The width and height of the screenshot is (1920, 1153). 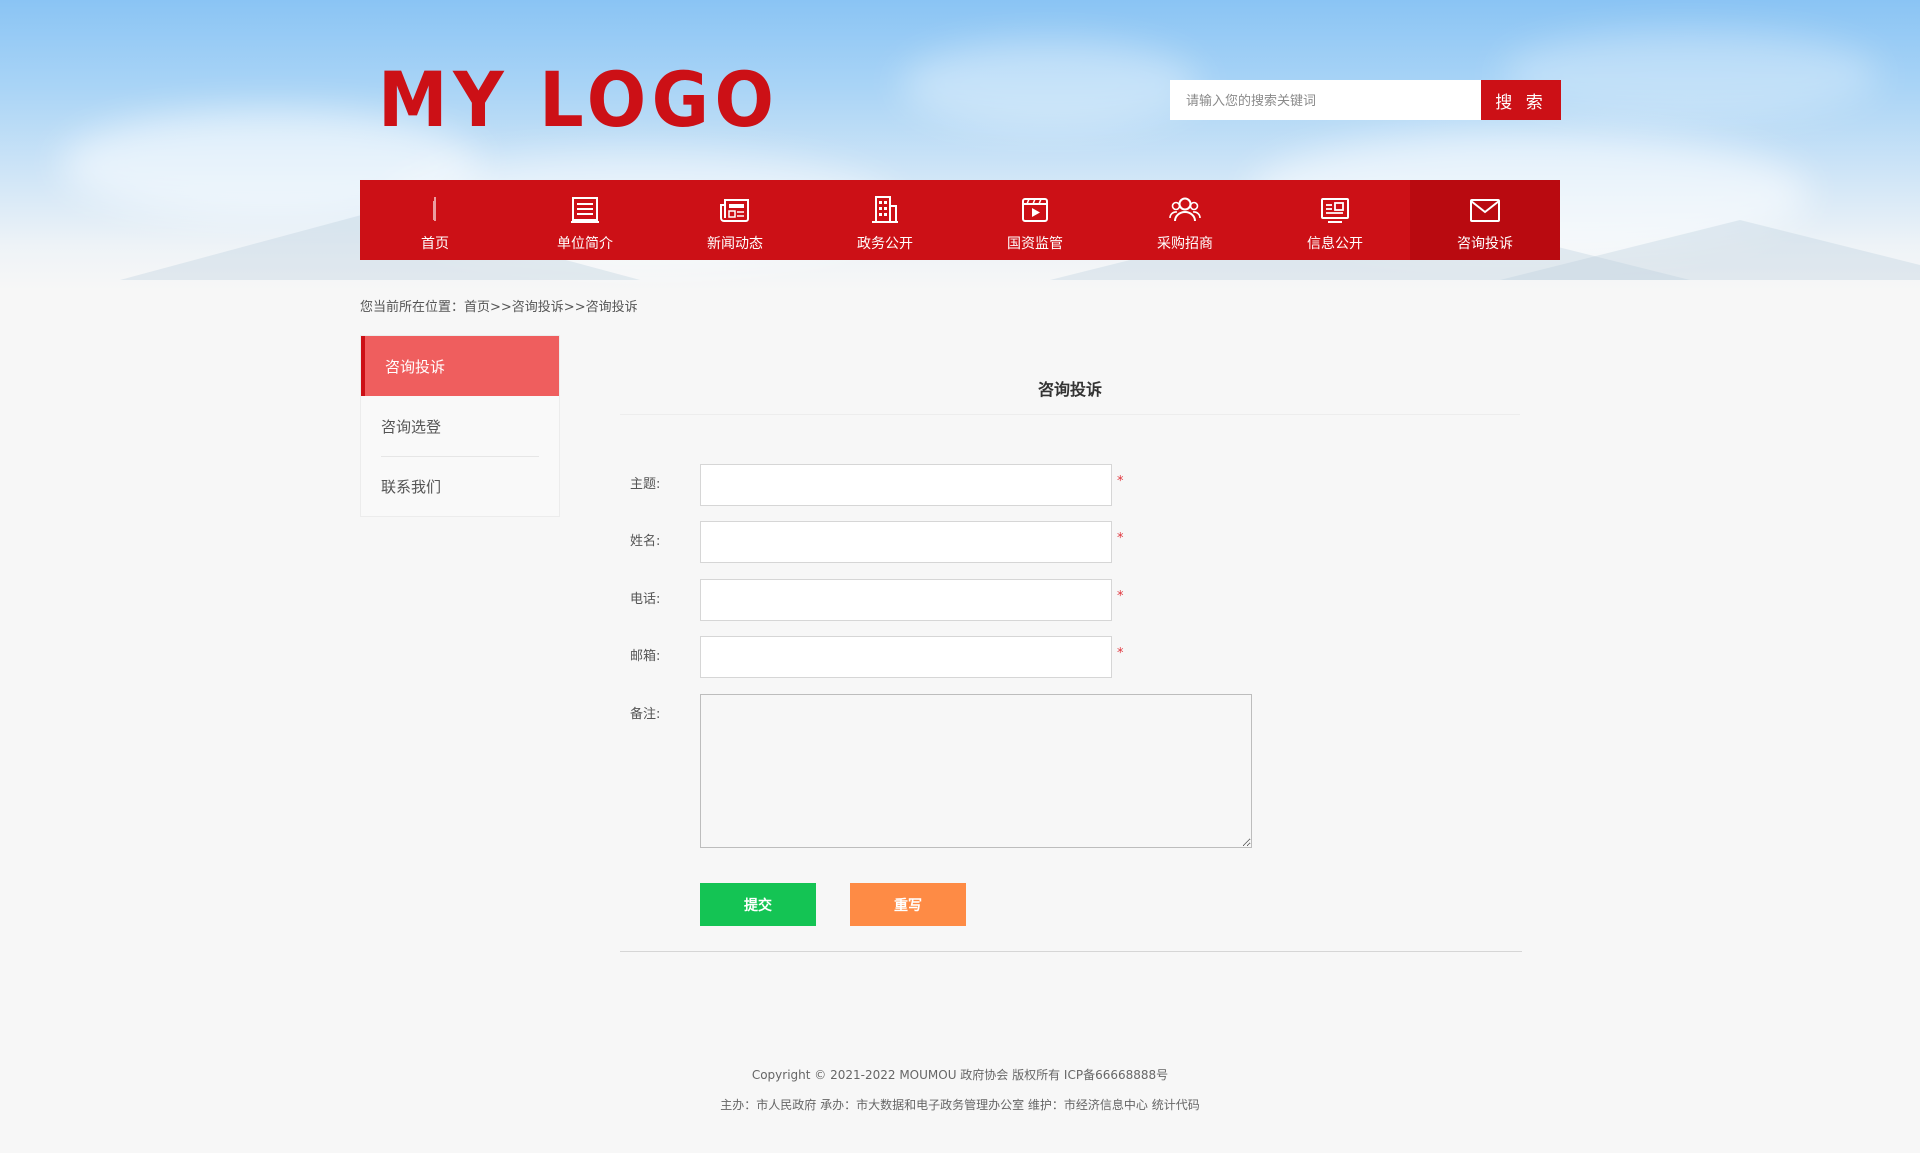 I want to click on video-icon, so click(x=1035, y=210).